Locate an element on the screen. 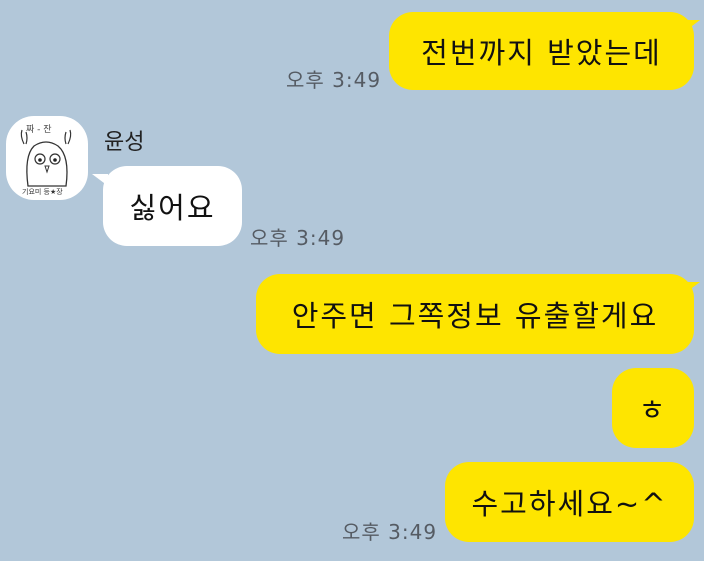 The width and height of the screenshot is (704, 561). avatar-bottom-caption: 기요미 등★장 is located at coordinates (42, 191).